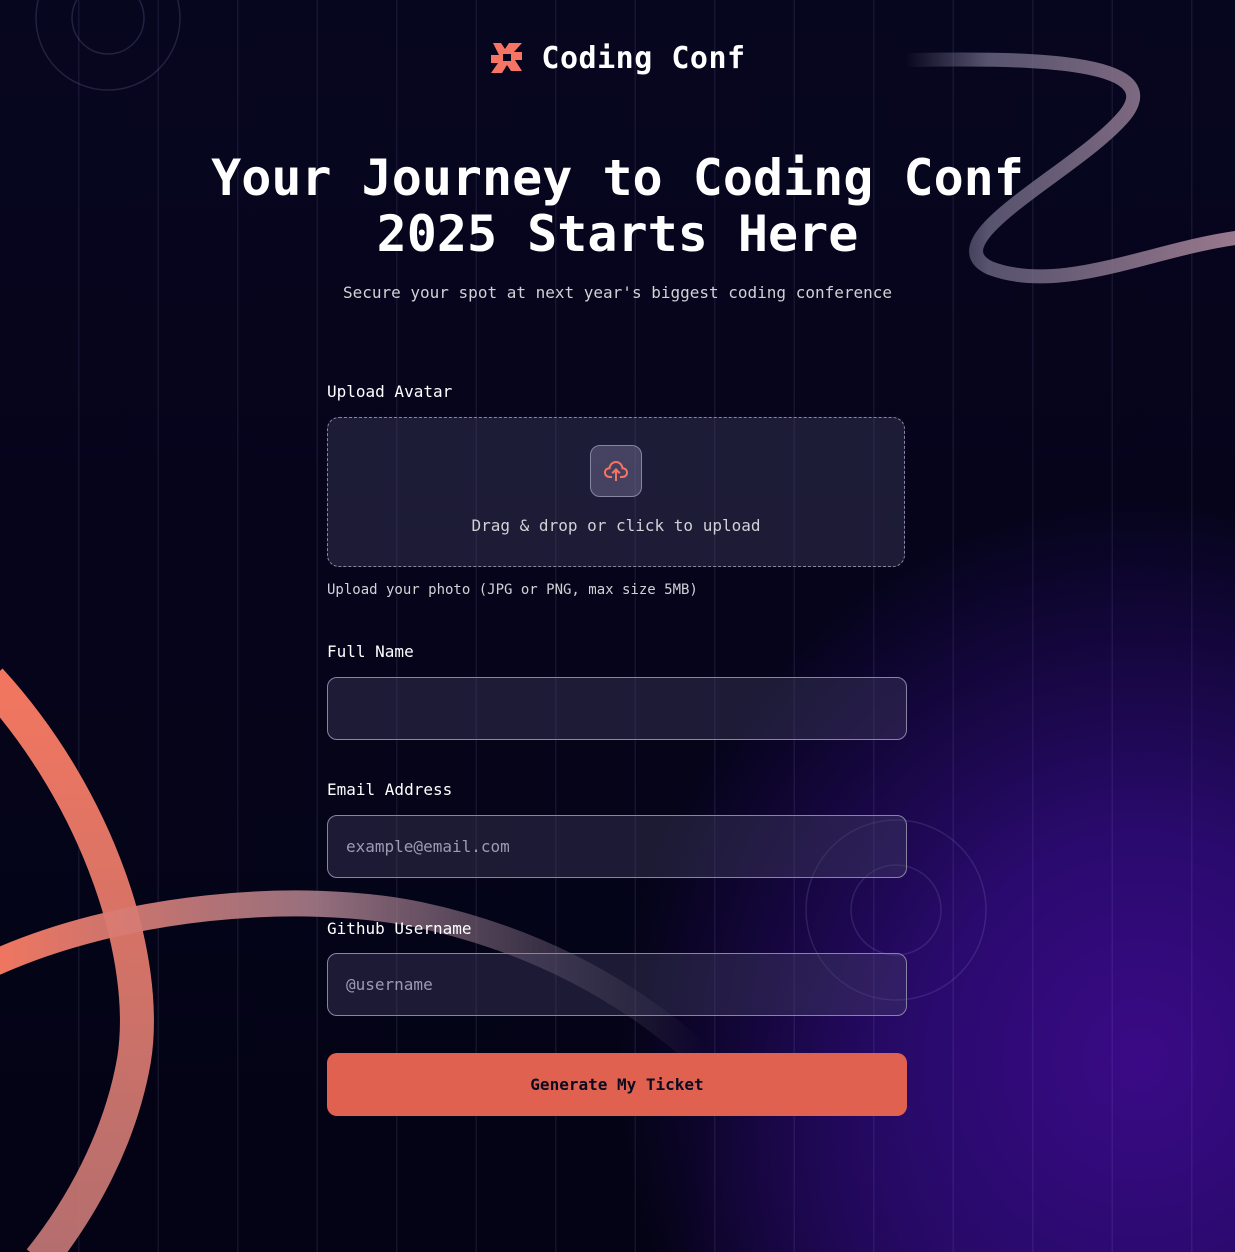 The height and width of the screenshot is (1252, 1235). I want to click on deco-circle-bottom-inner, so click(896, 910).